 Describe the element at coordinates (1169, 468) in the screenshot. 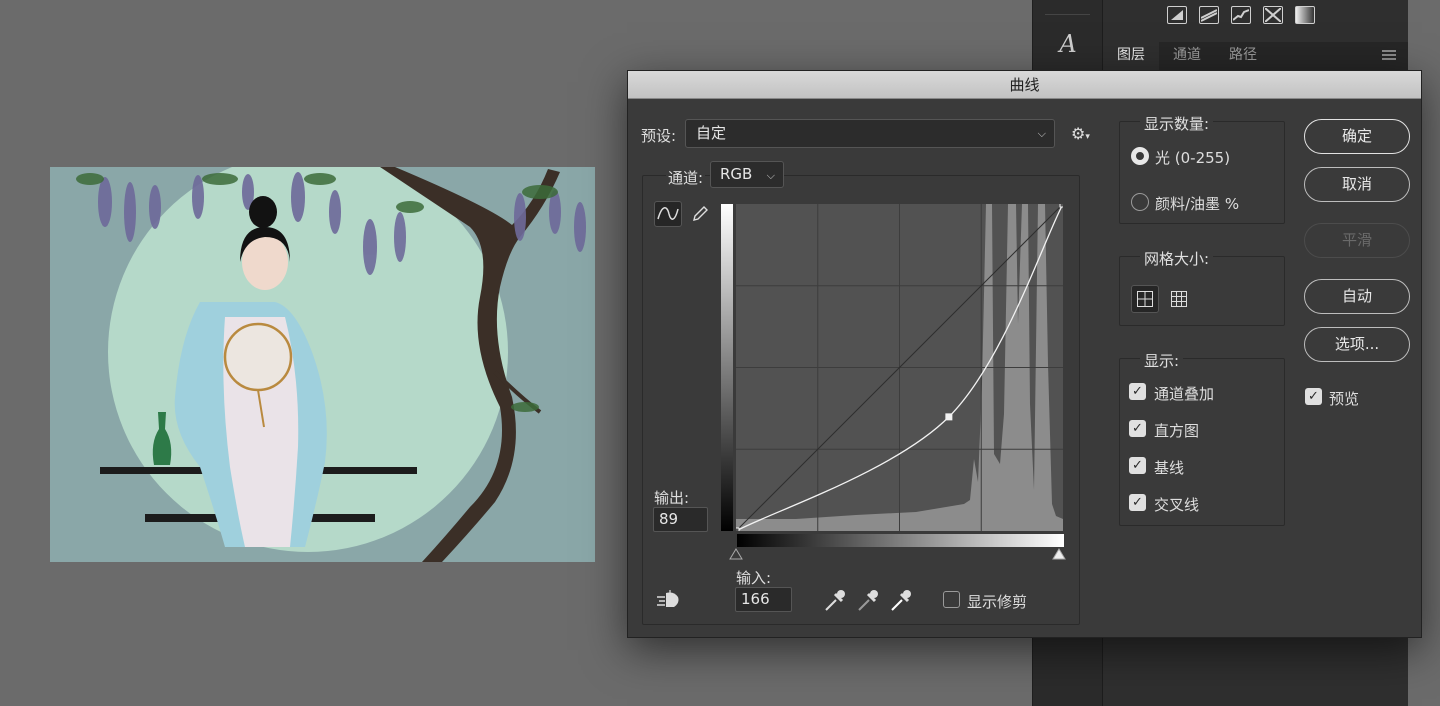

I see `baseline-label: 基线` at that location.